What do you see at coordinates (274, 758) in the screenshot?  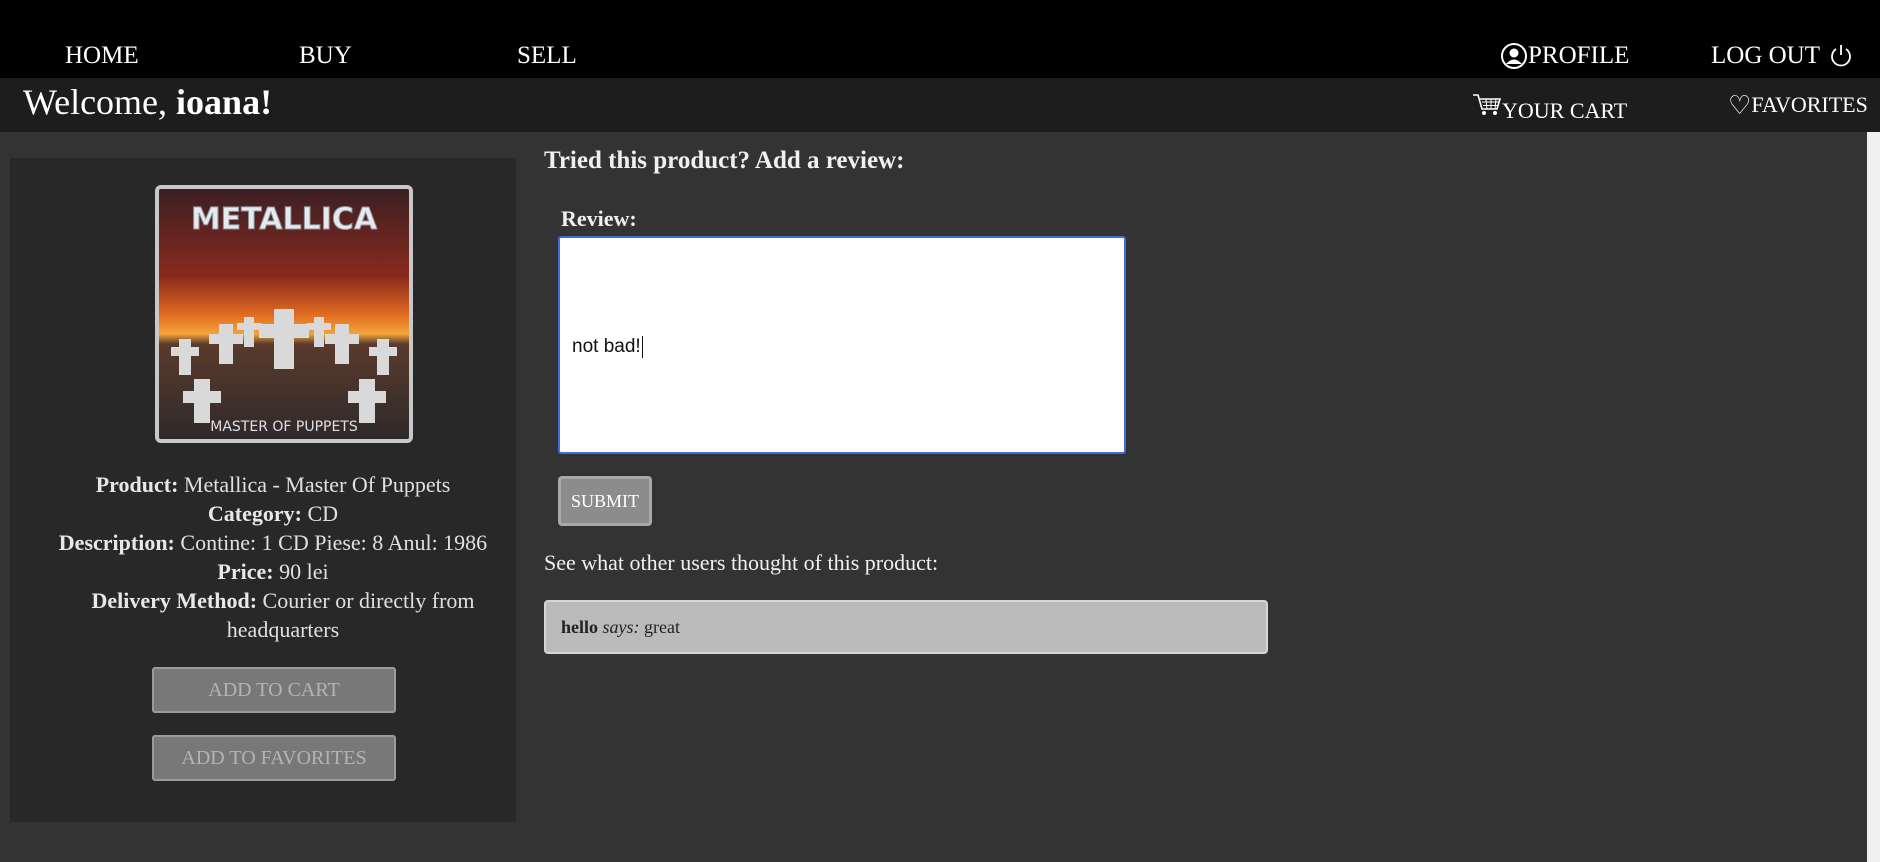 I see `add-to-favorites-button: ADD TO FAVORITES` at bounding box center [274, 758].